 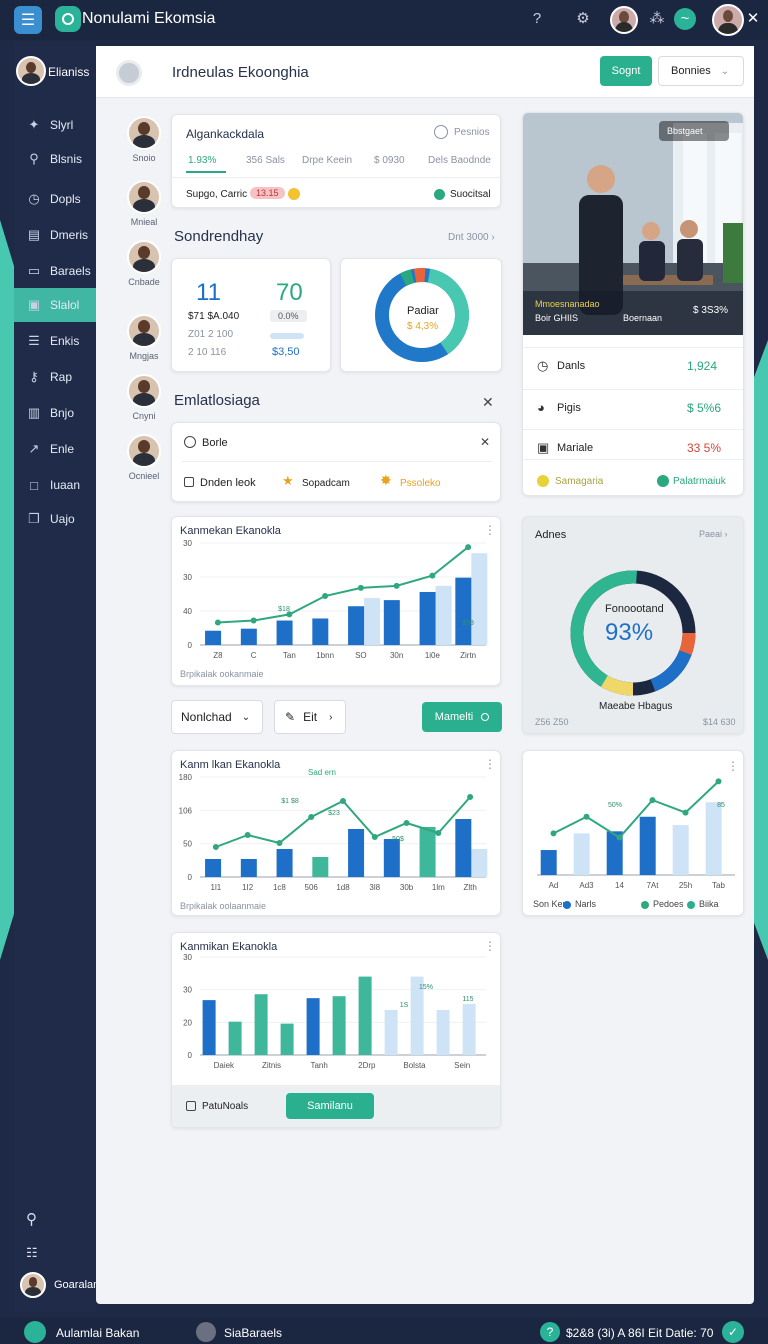 I want to click on sidebar-item-bnjo: ▥ Bnjo, so click(x=55, y=413).